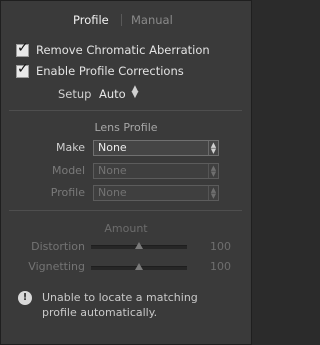 This screenshot has height=345, width=320. I want to click on vignetting-label: Vignetting, so click(56, 266).